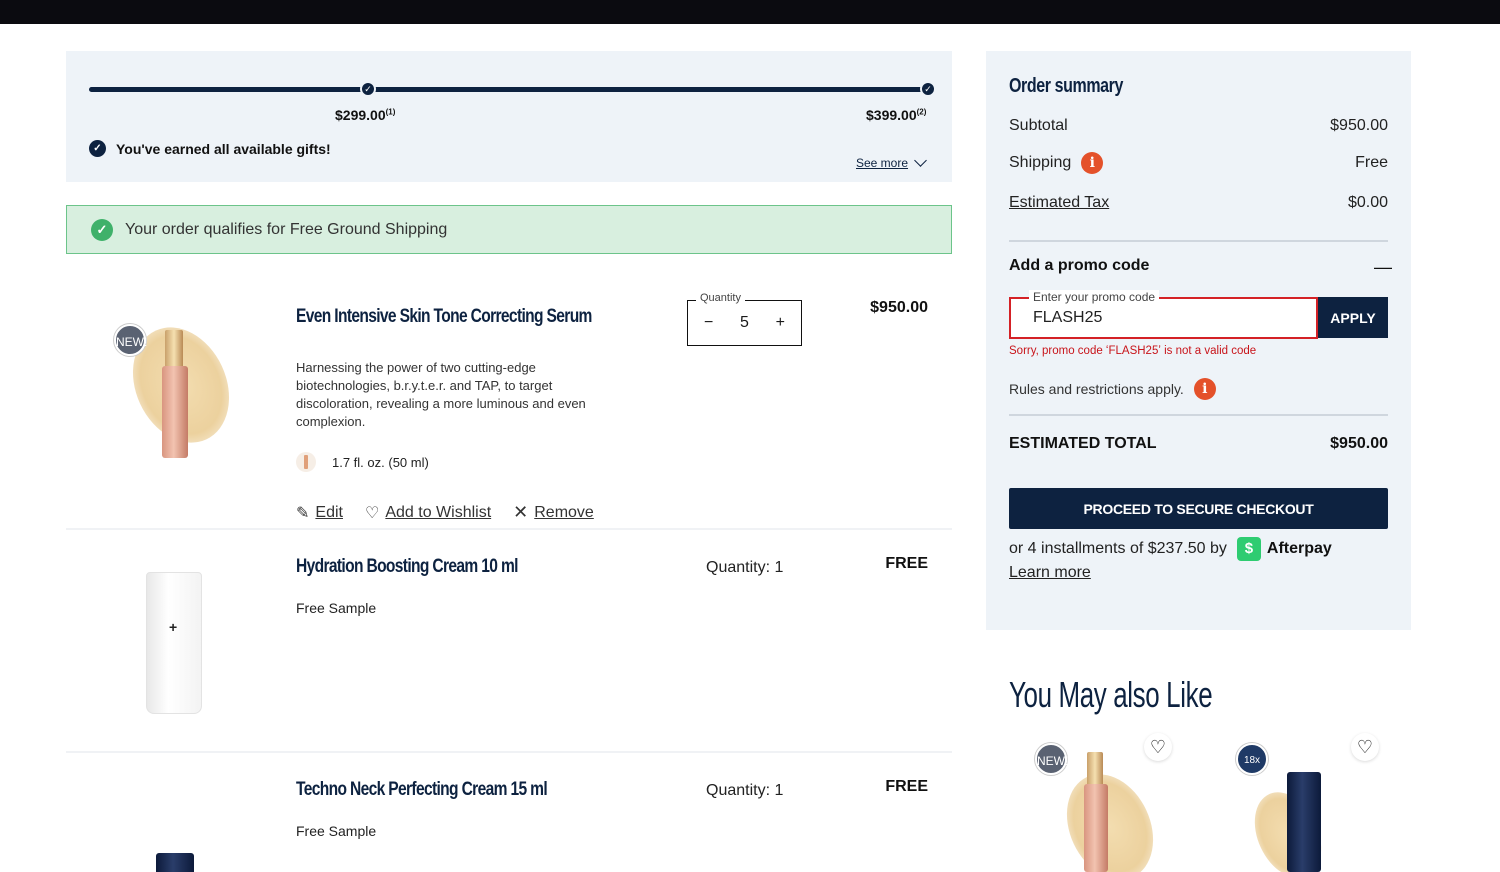 The image size is (1500, 872). Describe the element at coordinates (896, 115) in the screenshot. I see `tier2-price: $399.00(2)` at that location.